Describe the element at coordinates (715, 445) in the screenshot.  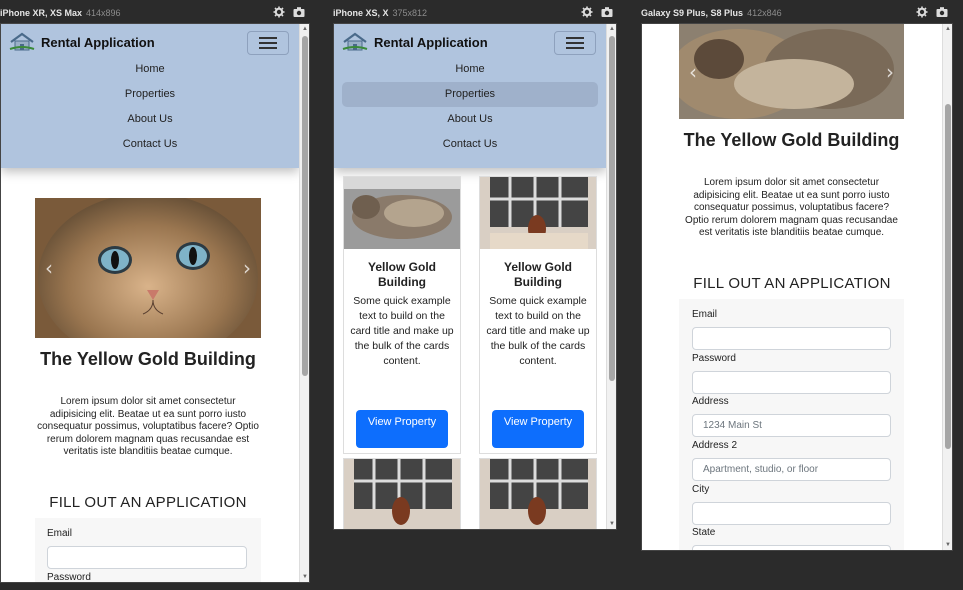
I see `address2-label: Address 2` at that location.